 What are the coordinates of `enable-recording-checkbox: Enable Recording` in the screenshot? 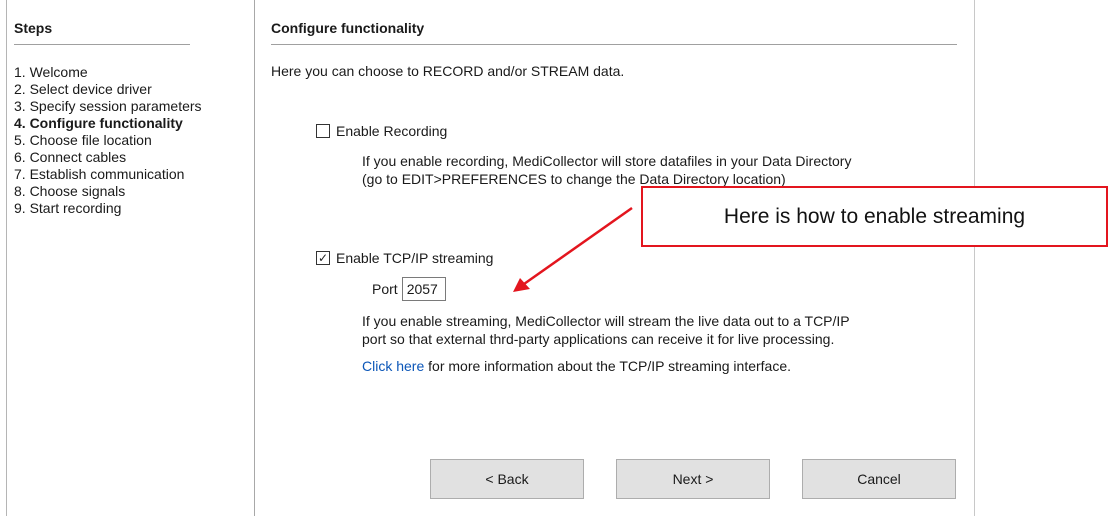 It's located at (381, 131).